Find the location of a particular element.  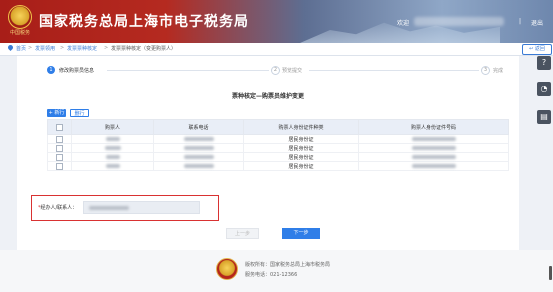

authorizer-input is located at coordinates (141, 207).